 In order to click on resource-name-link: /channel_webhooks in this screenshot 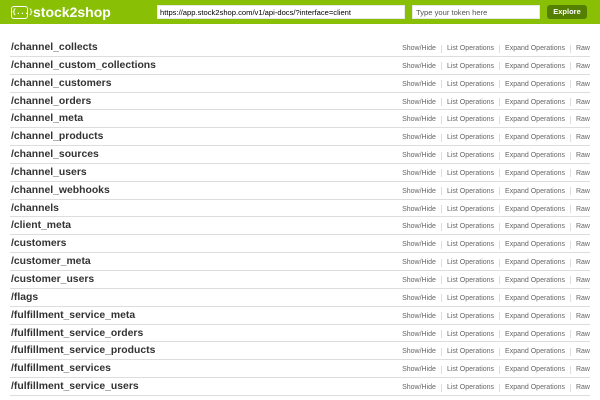, I will do `click(60, 190)`.